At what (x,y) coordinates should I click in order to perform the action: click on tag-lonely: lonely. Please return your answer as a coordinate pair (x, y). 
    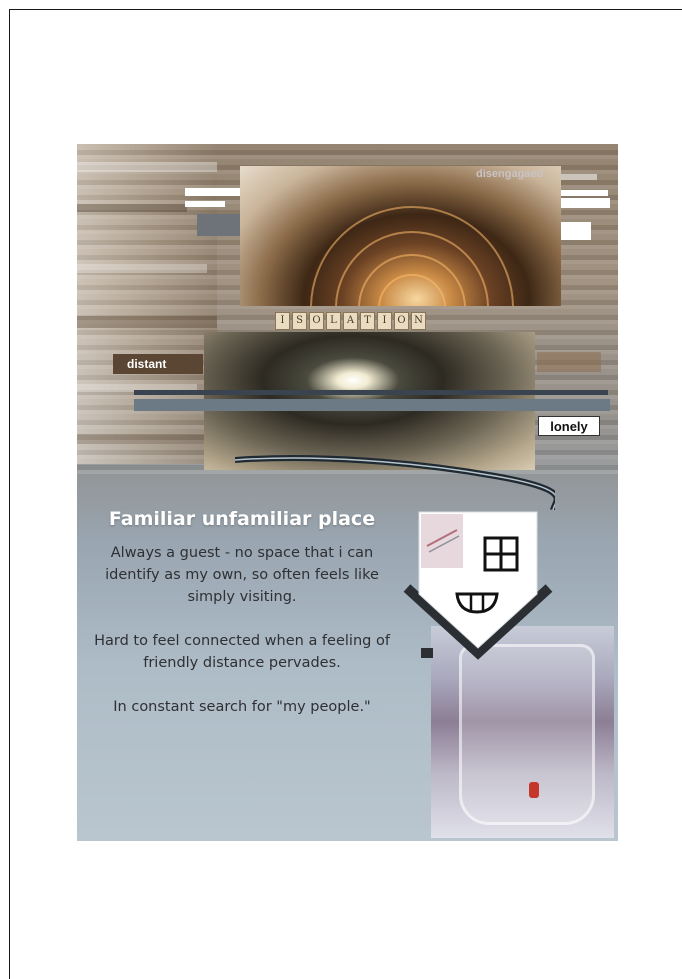
    Looking at the image, I should click on (569, 426).